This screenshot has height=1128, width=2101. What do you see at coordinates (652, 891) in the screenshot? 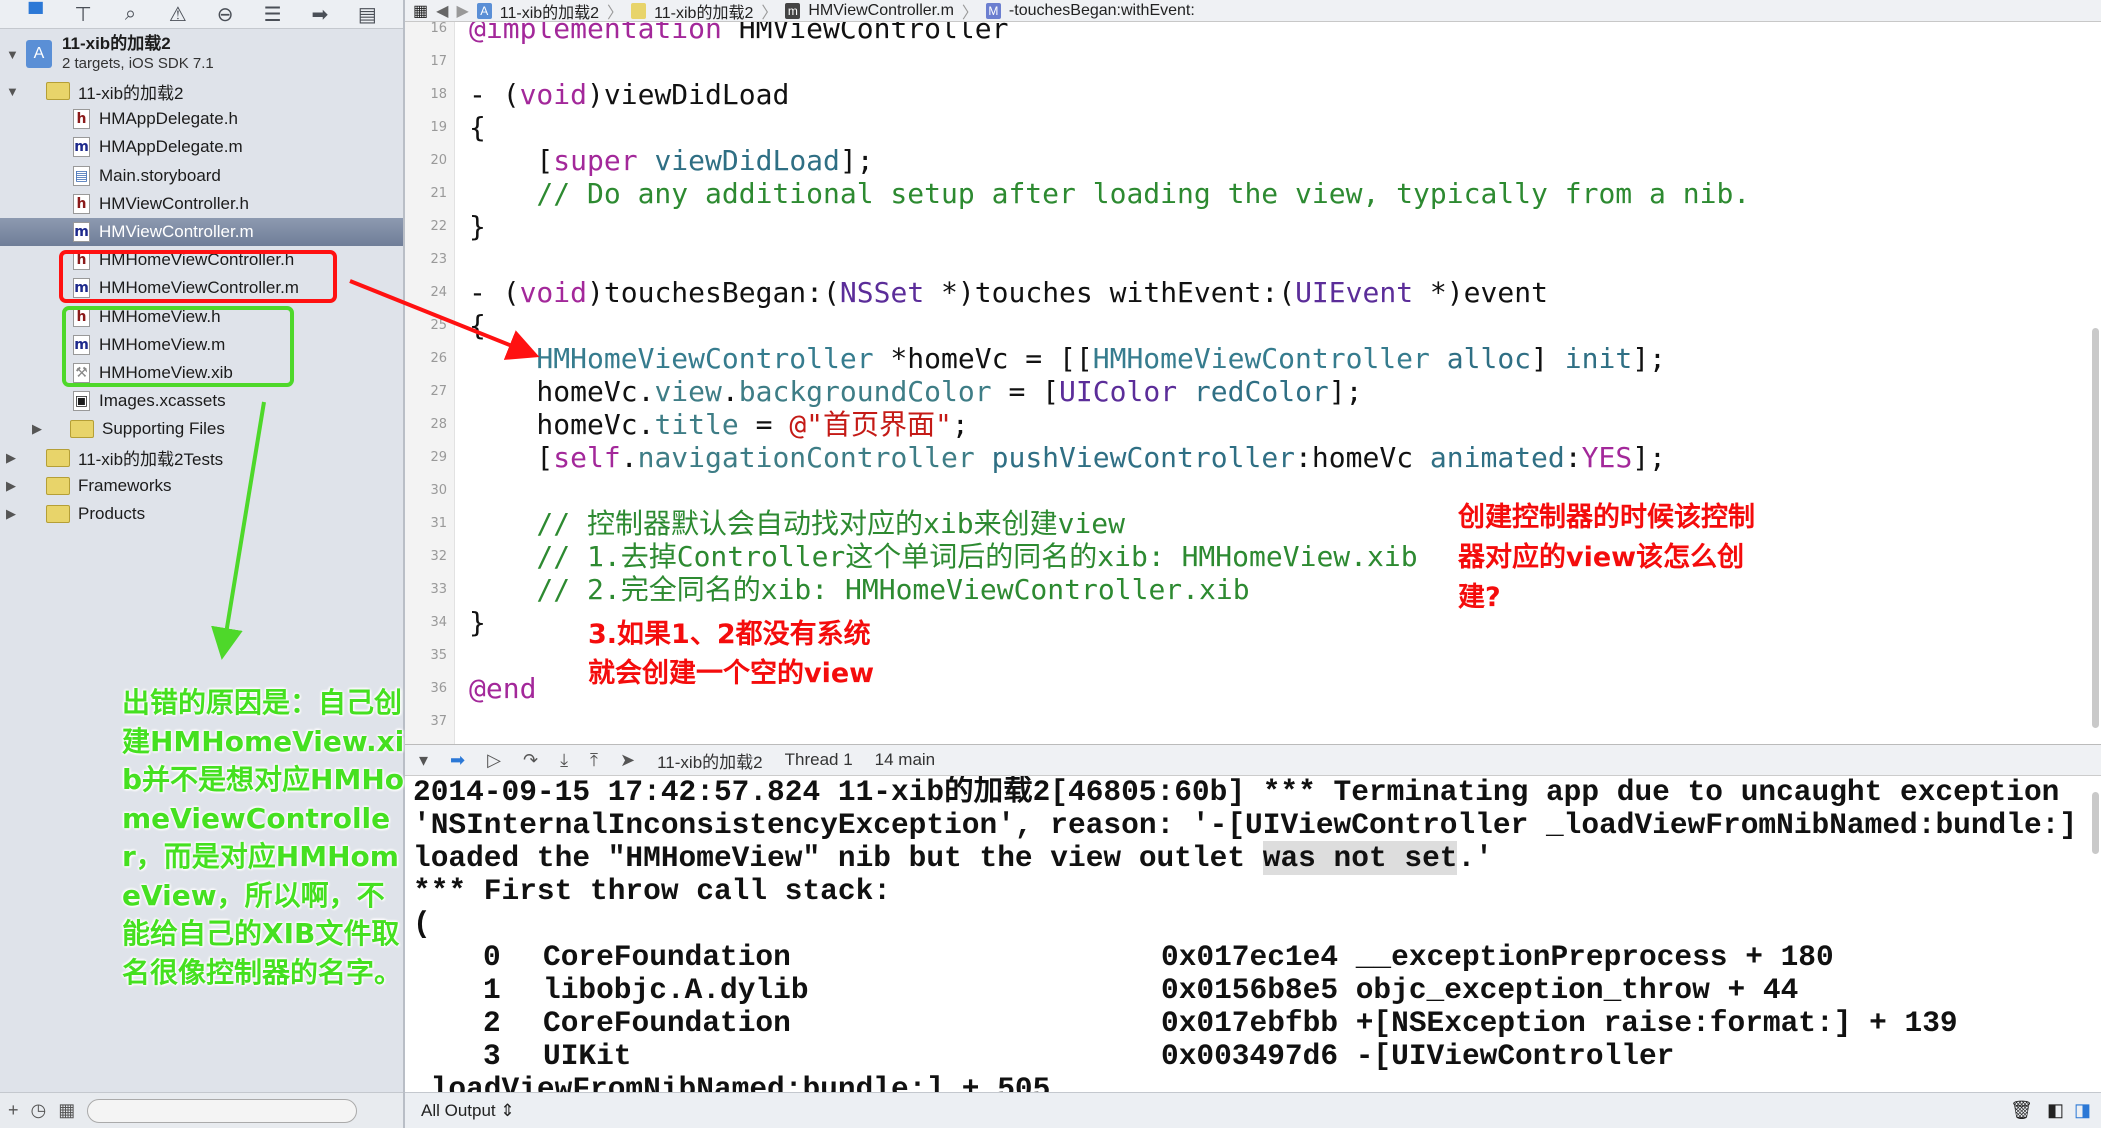
I see `console-line: *** First throw call stack:` at bounding box center [652, 891].